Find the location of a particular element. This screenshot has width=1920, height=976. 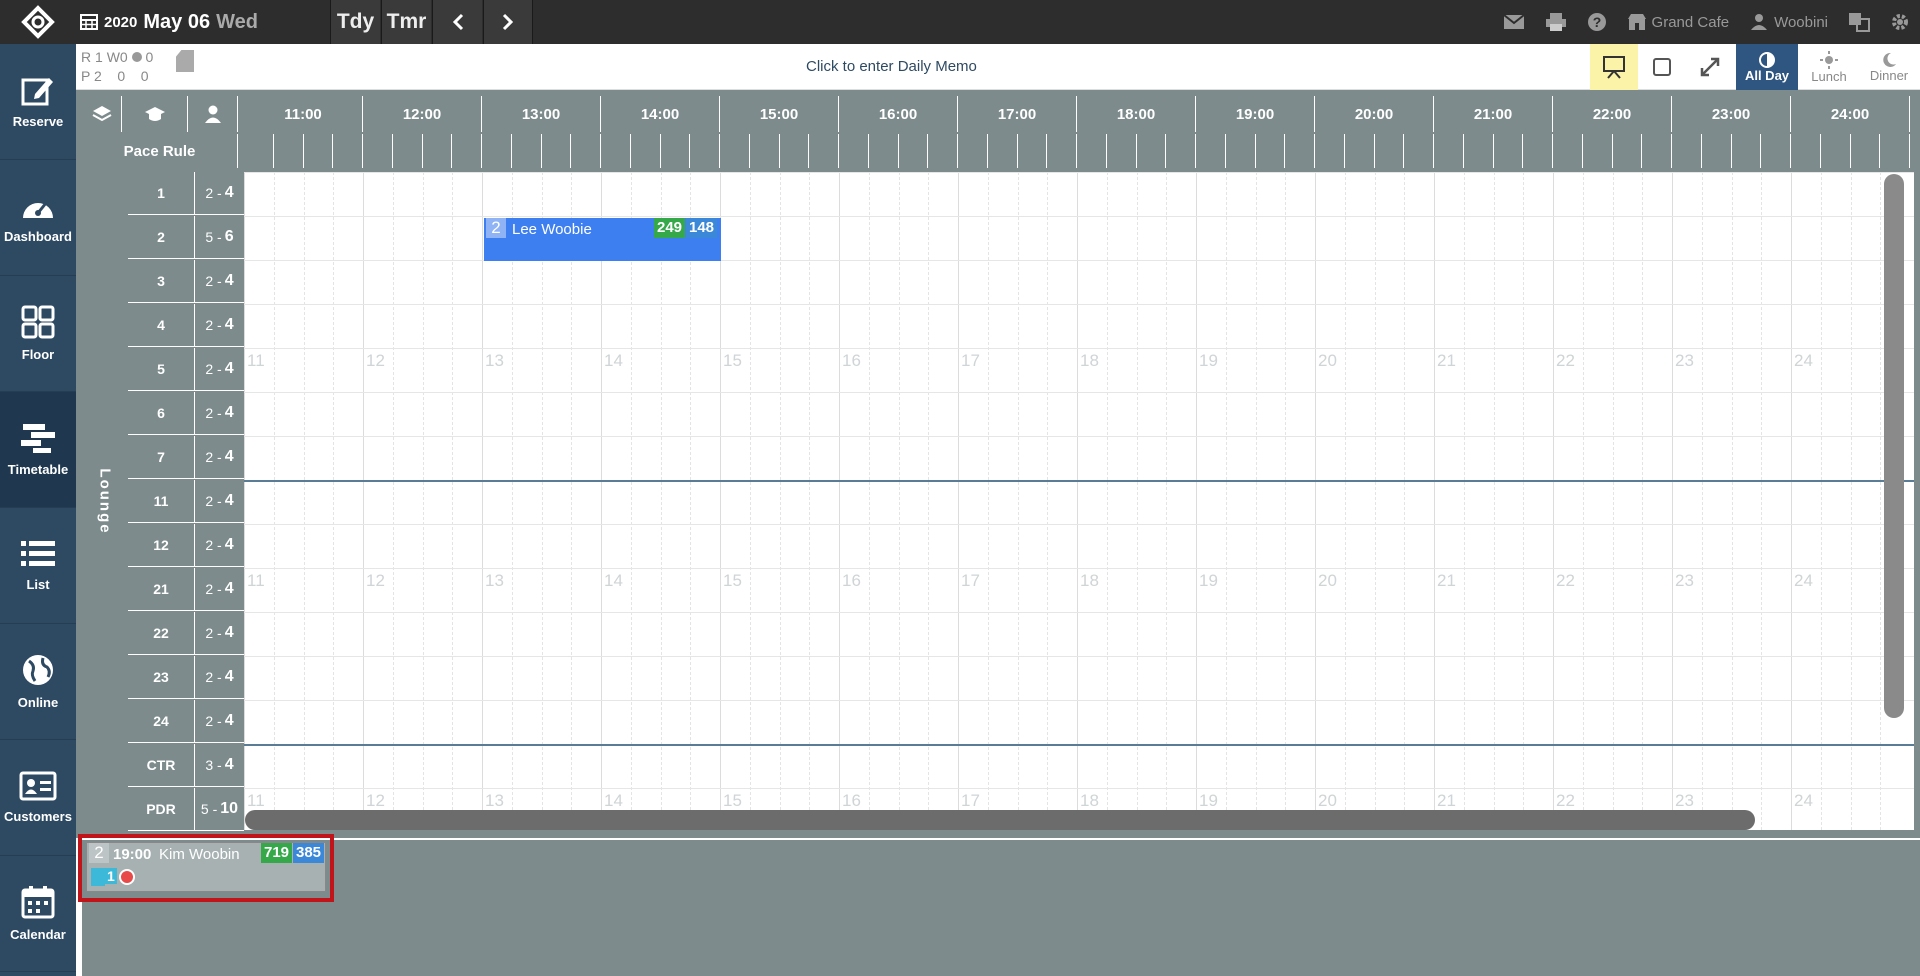

prev-day-button is located at coordinates (457, 22).